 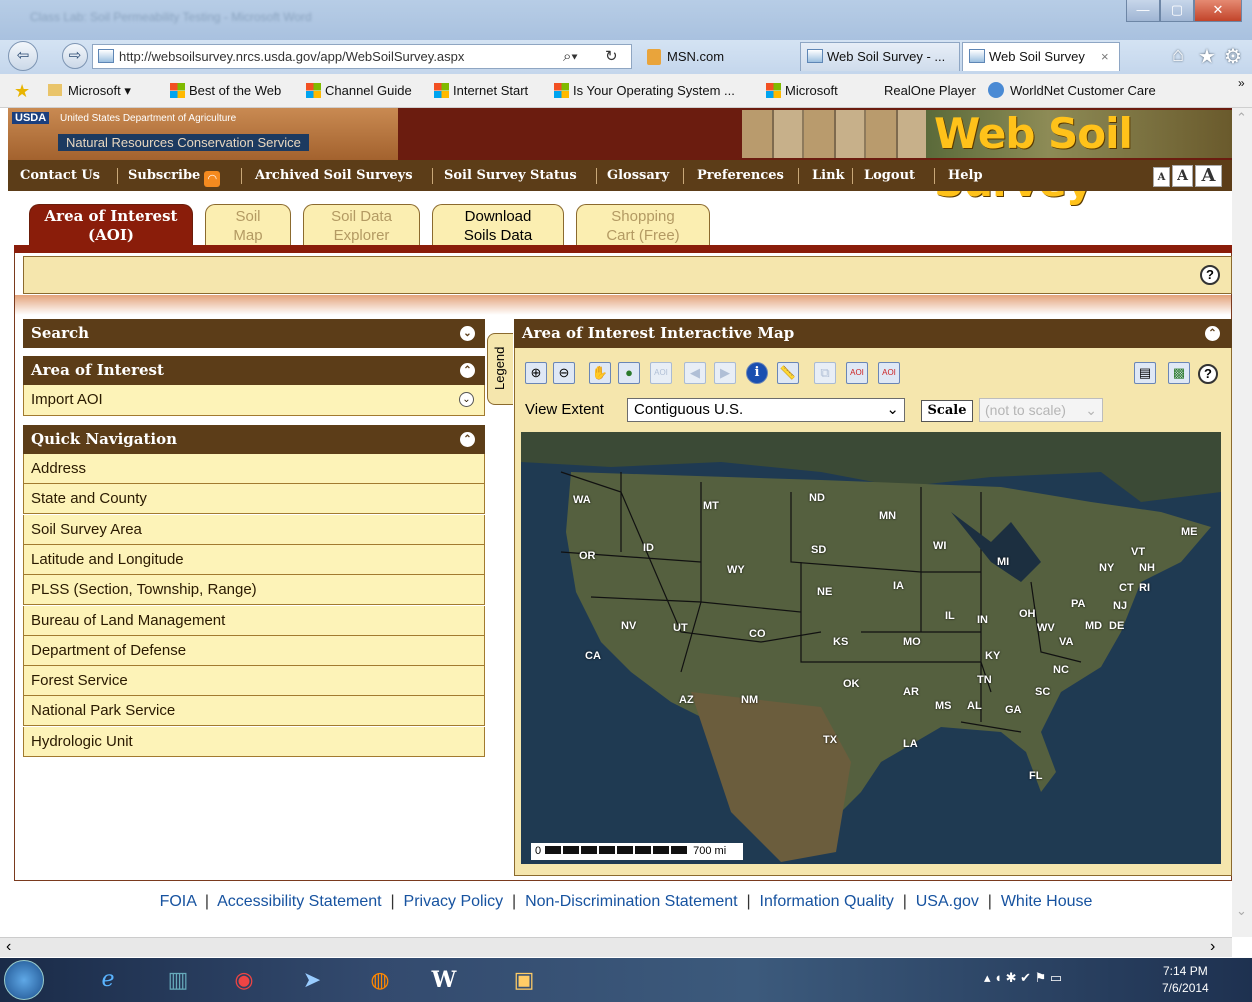 I want to click on horizontal-scrollbar: ‹ ›, so click(x=616, y=947).